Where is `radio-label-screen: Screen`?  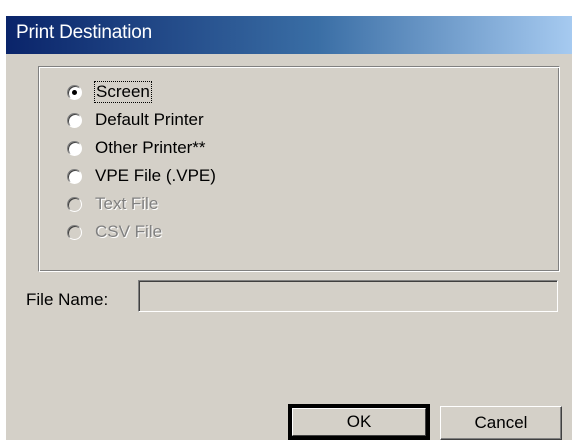 radio-label-screen: Screen is located at coordinates (123, 92).